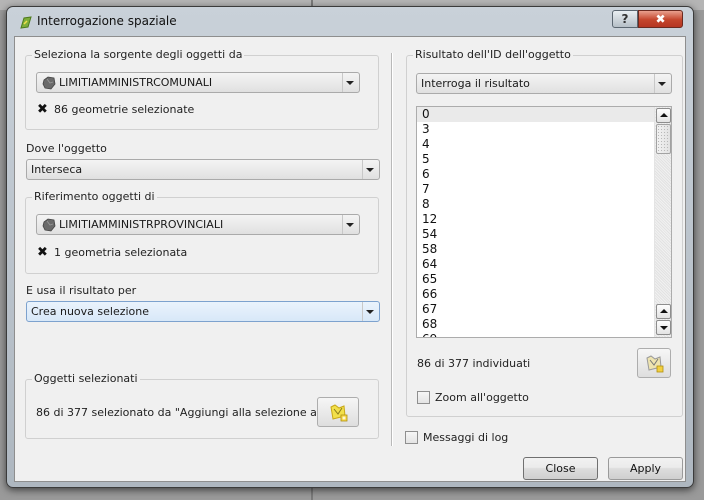 The width and height of the screenshot is (704, 500). I want to click on result-id-item: 0, so click(544, 114).